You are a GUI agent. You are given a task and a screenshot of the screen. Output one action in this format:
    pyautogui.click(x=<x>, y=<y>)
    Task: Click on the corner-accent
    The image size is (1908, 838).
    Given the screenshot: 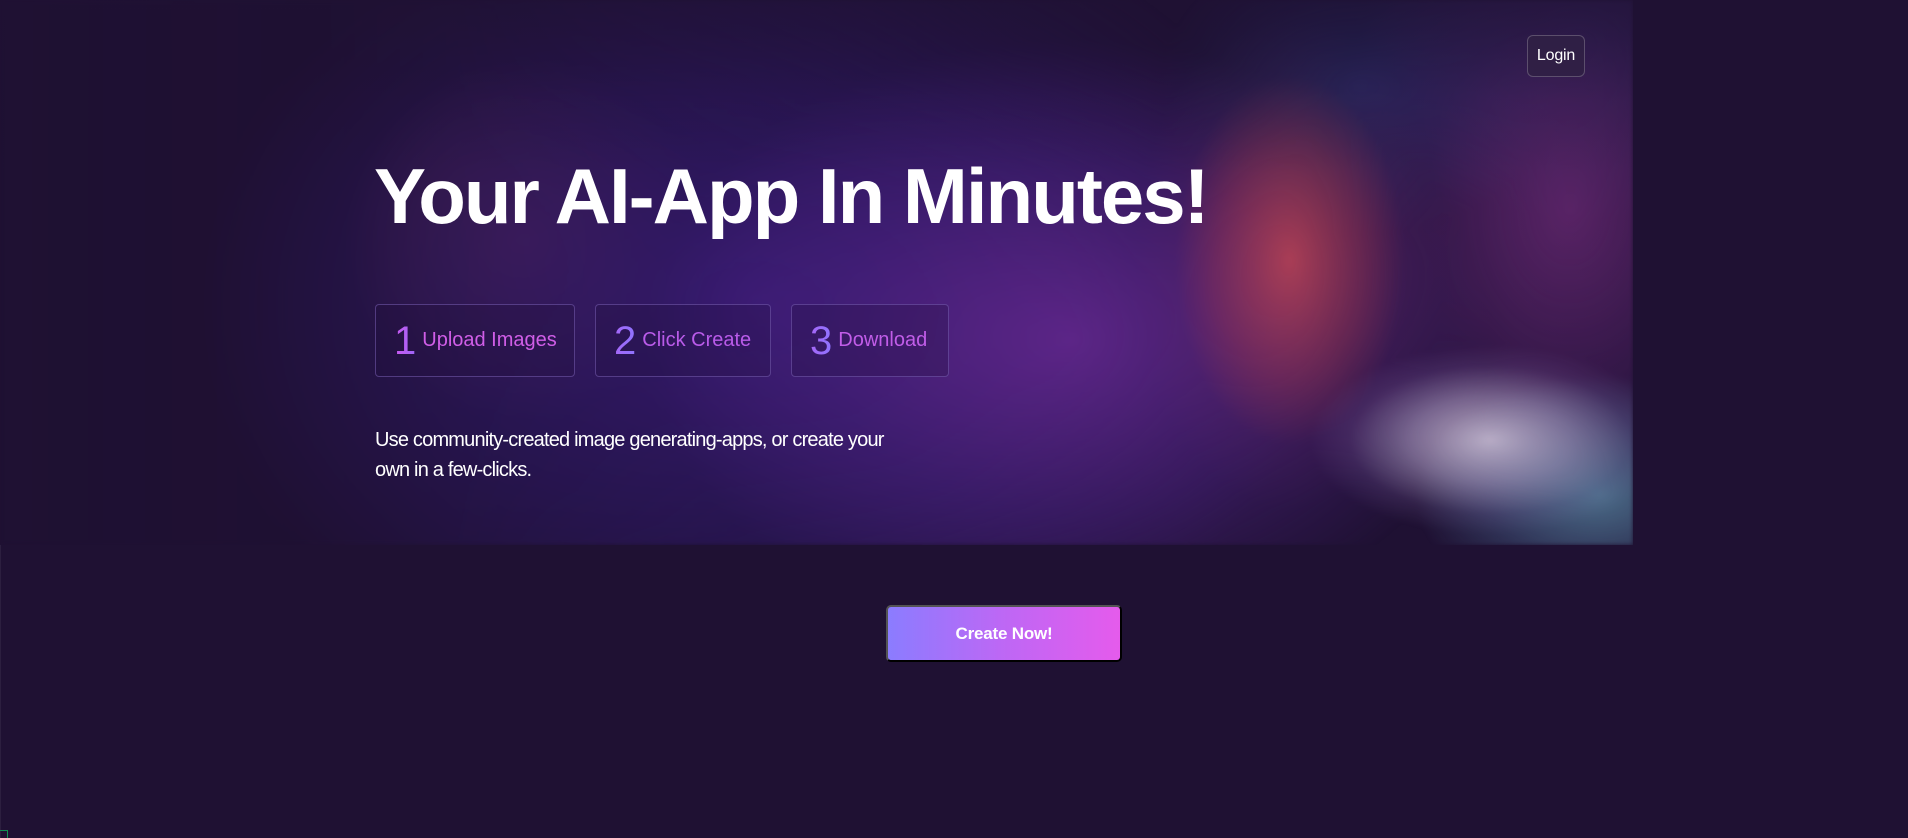 What is the action you would take?
    pyautogui.click(x=4, y=834)
    